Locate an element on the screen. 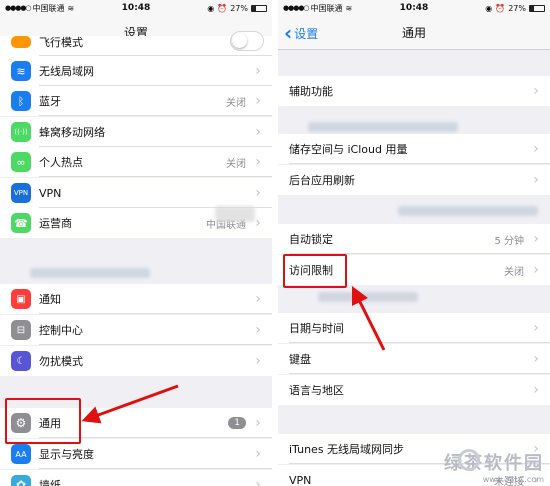  bluetooth-icon: ᛒ is located at coordinates (21, 101).